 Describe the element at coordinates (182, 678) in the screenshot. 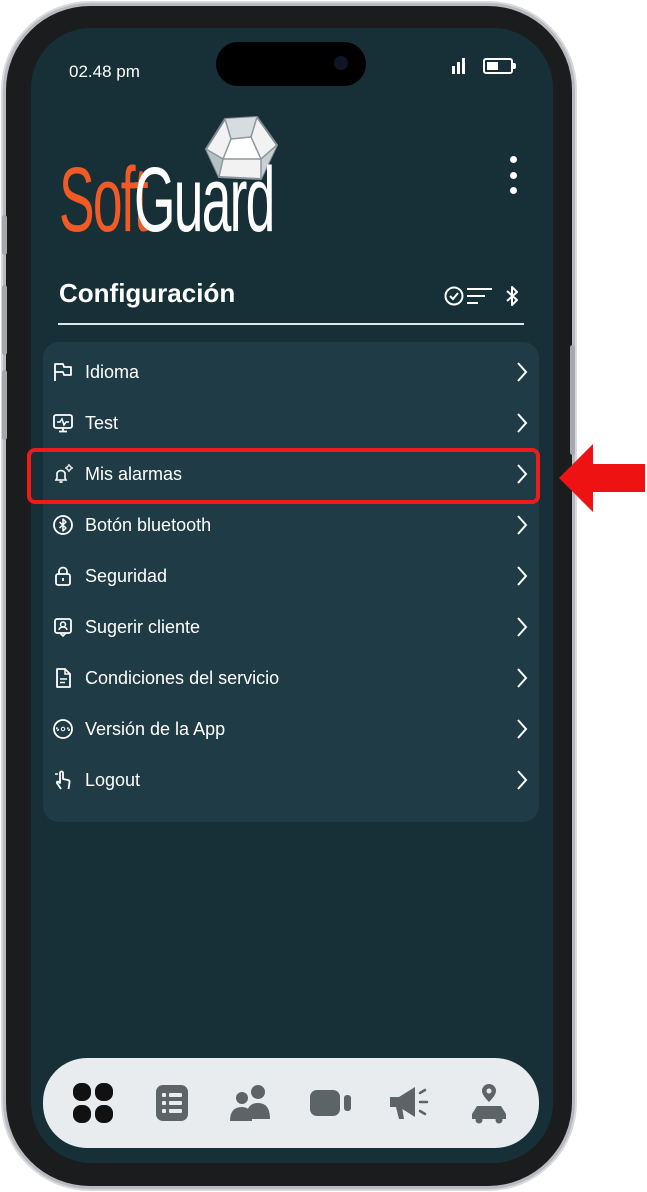

I see `menu-item-label: Condiciones del servicio` at that location.